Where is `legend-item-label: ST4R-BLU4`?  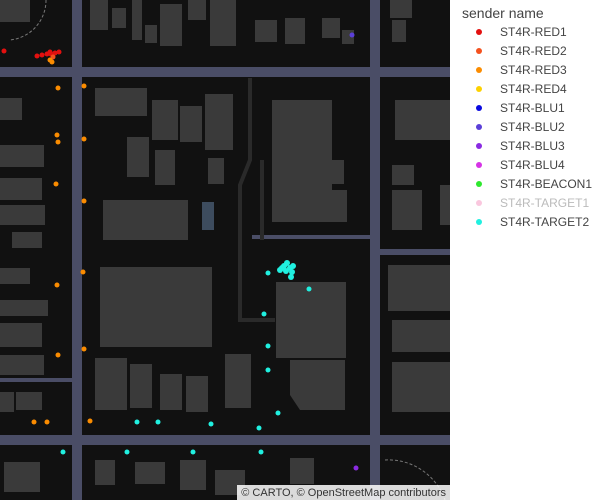
legend-item-label: ST4R-BLU4 is located at coordinates (532, 165).